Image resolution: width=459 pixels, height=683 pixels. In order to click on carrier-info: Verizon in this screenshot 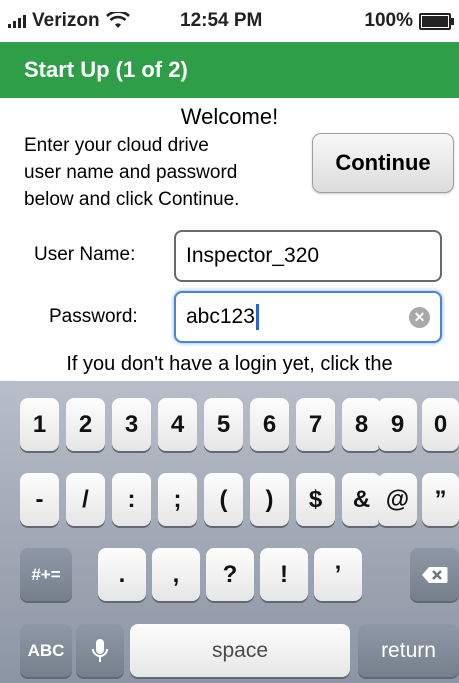, I will do `click(69, 21)`.